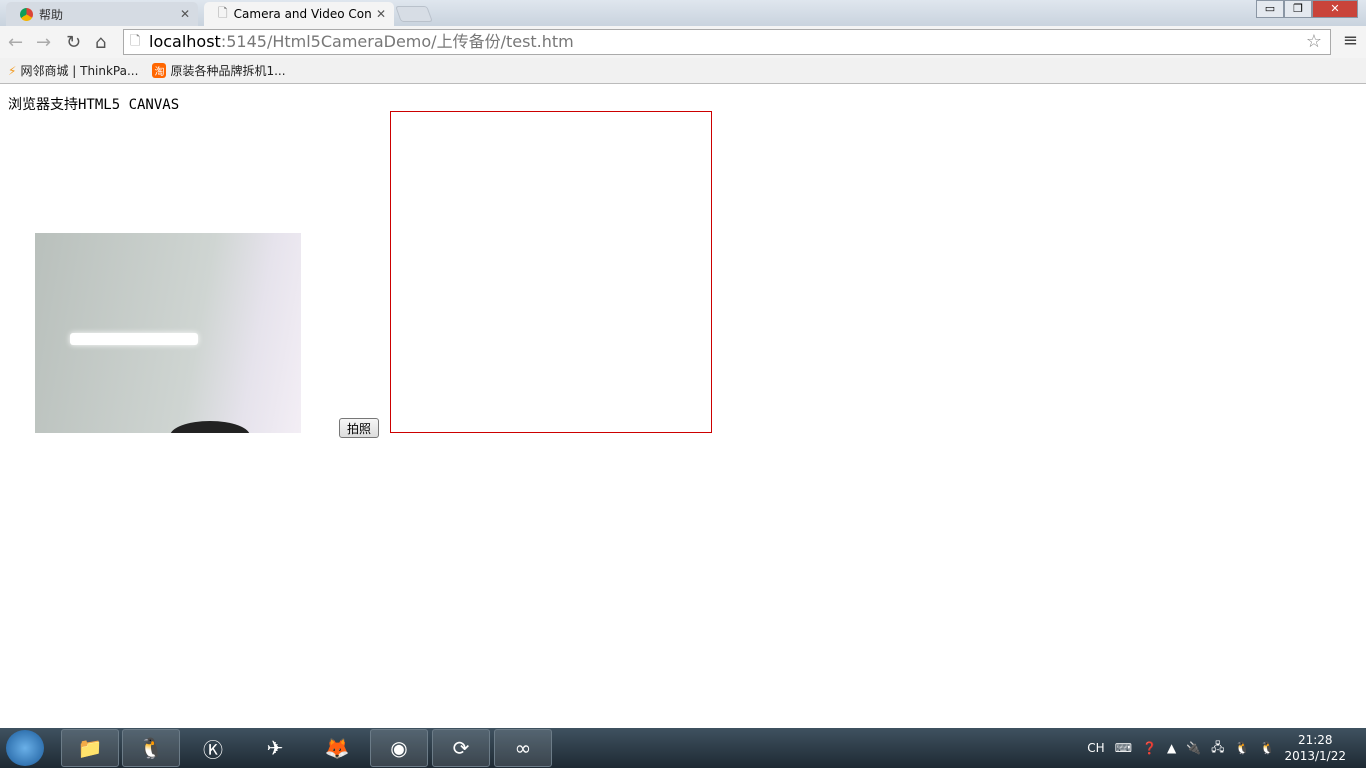 The width and height of the screenshot is (1366, 768). I want to click on person-head, so click(210, 427).